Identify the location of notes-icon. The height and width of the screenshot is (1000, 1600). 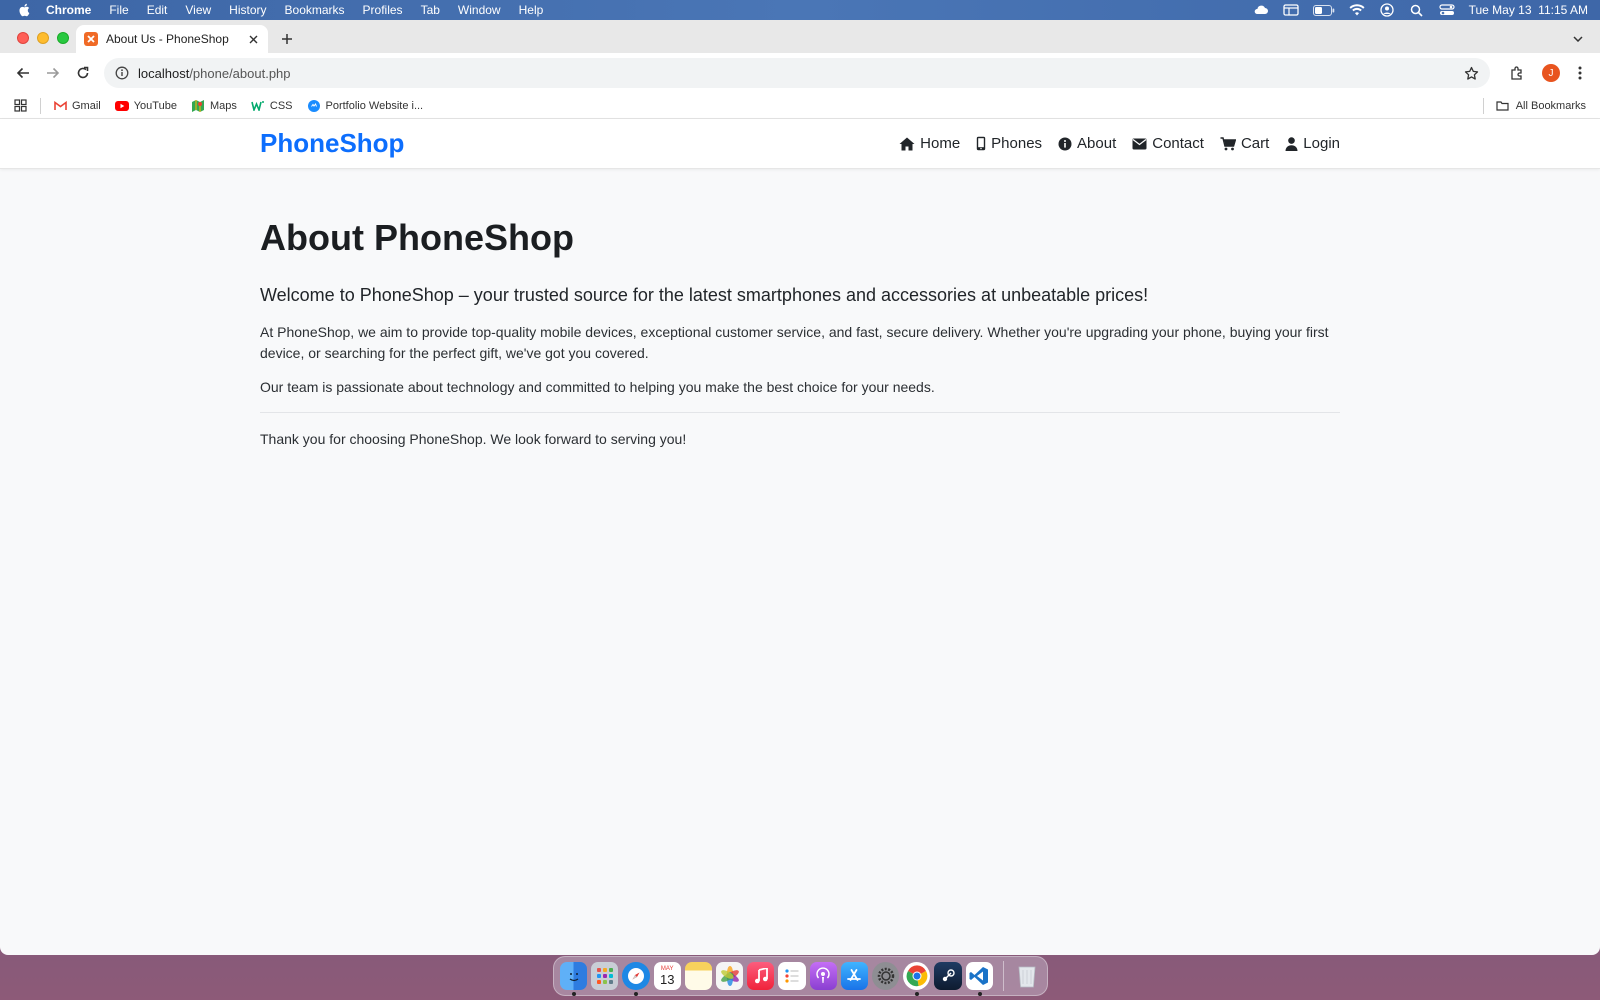
(698, 976).